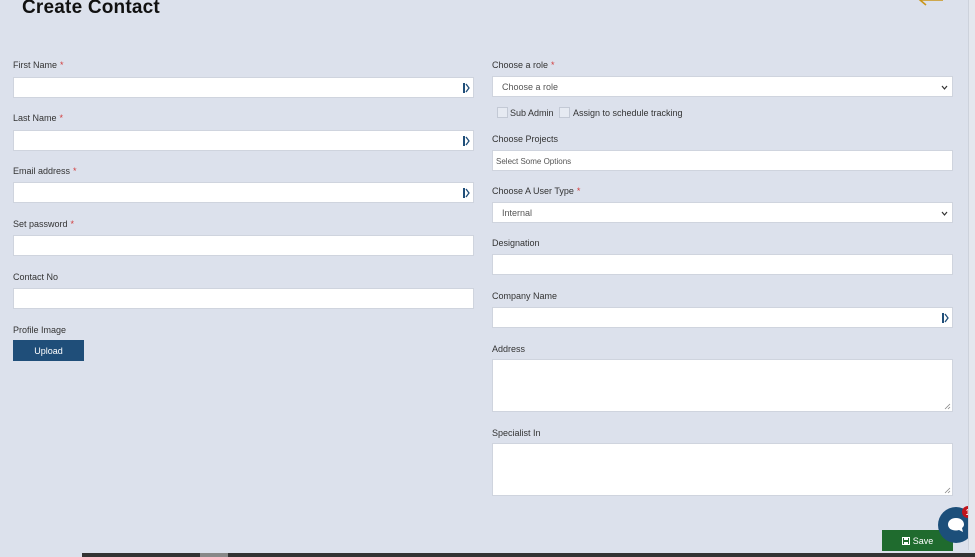 The width and height of the screenshot is (975, 557). What do you see at coordinates (523, 65) in the screenshot?
I see `role-label: Choose a role *` at bounding box center [523, 65].